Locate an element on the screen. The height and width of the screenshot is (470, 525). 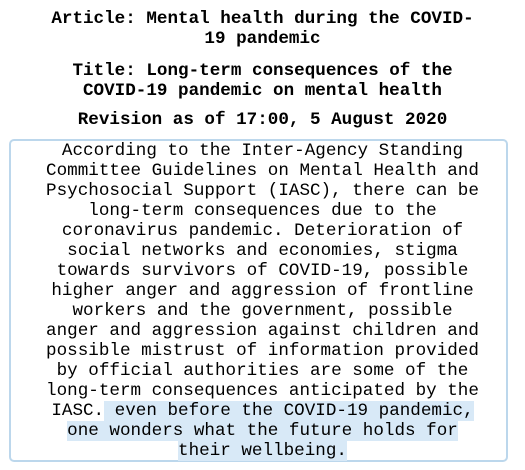
text-line: social networks and economies, stigma is located at coordinates (262, 251).